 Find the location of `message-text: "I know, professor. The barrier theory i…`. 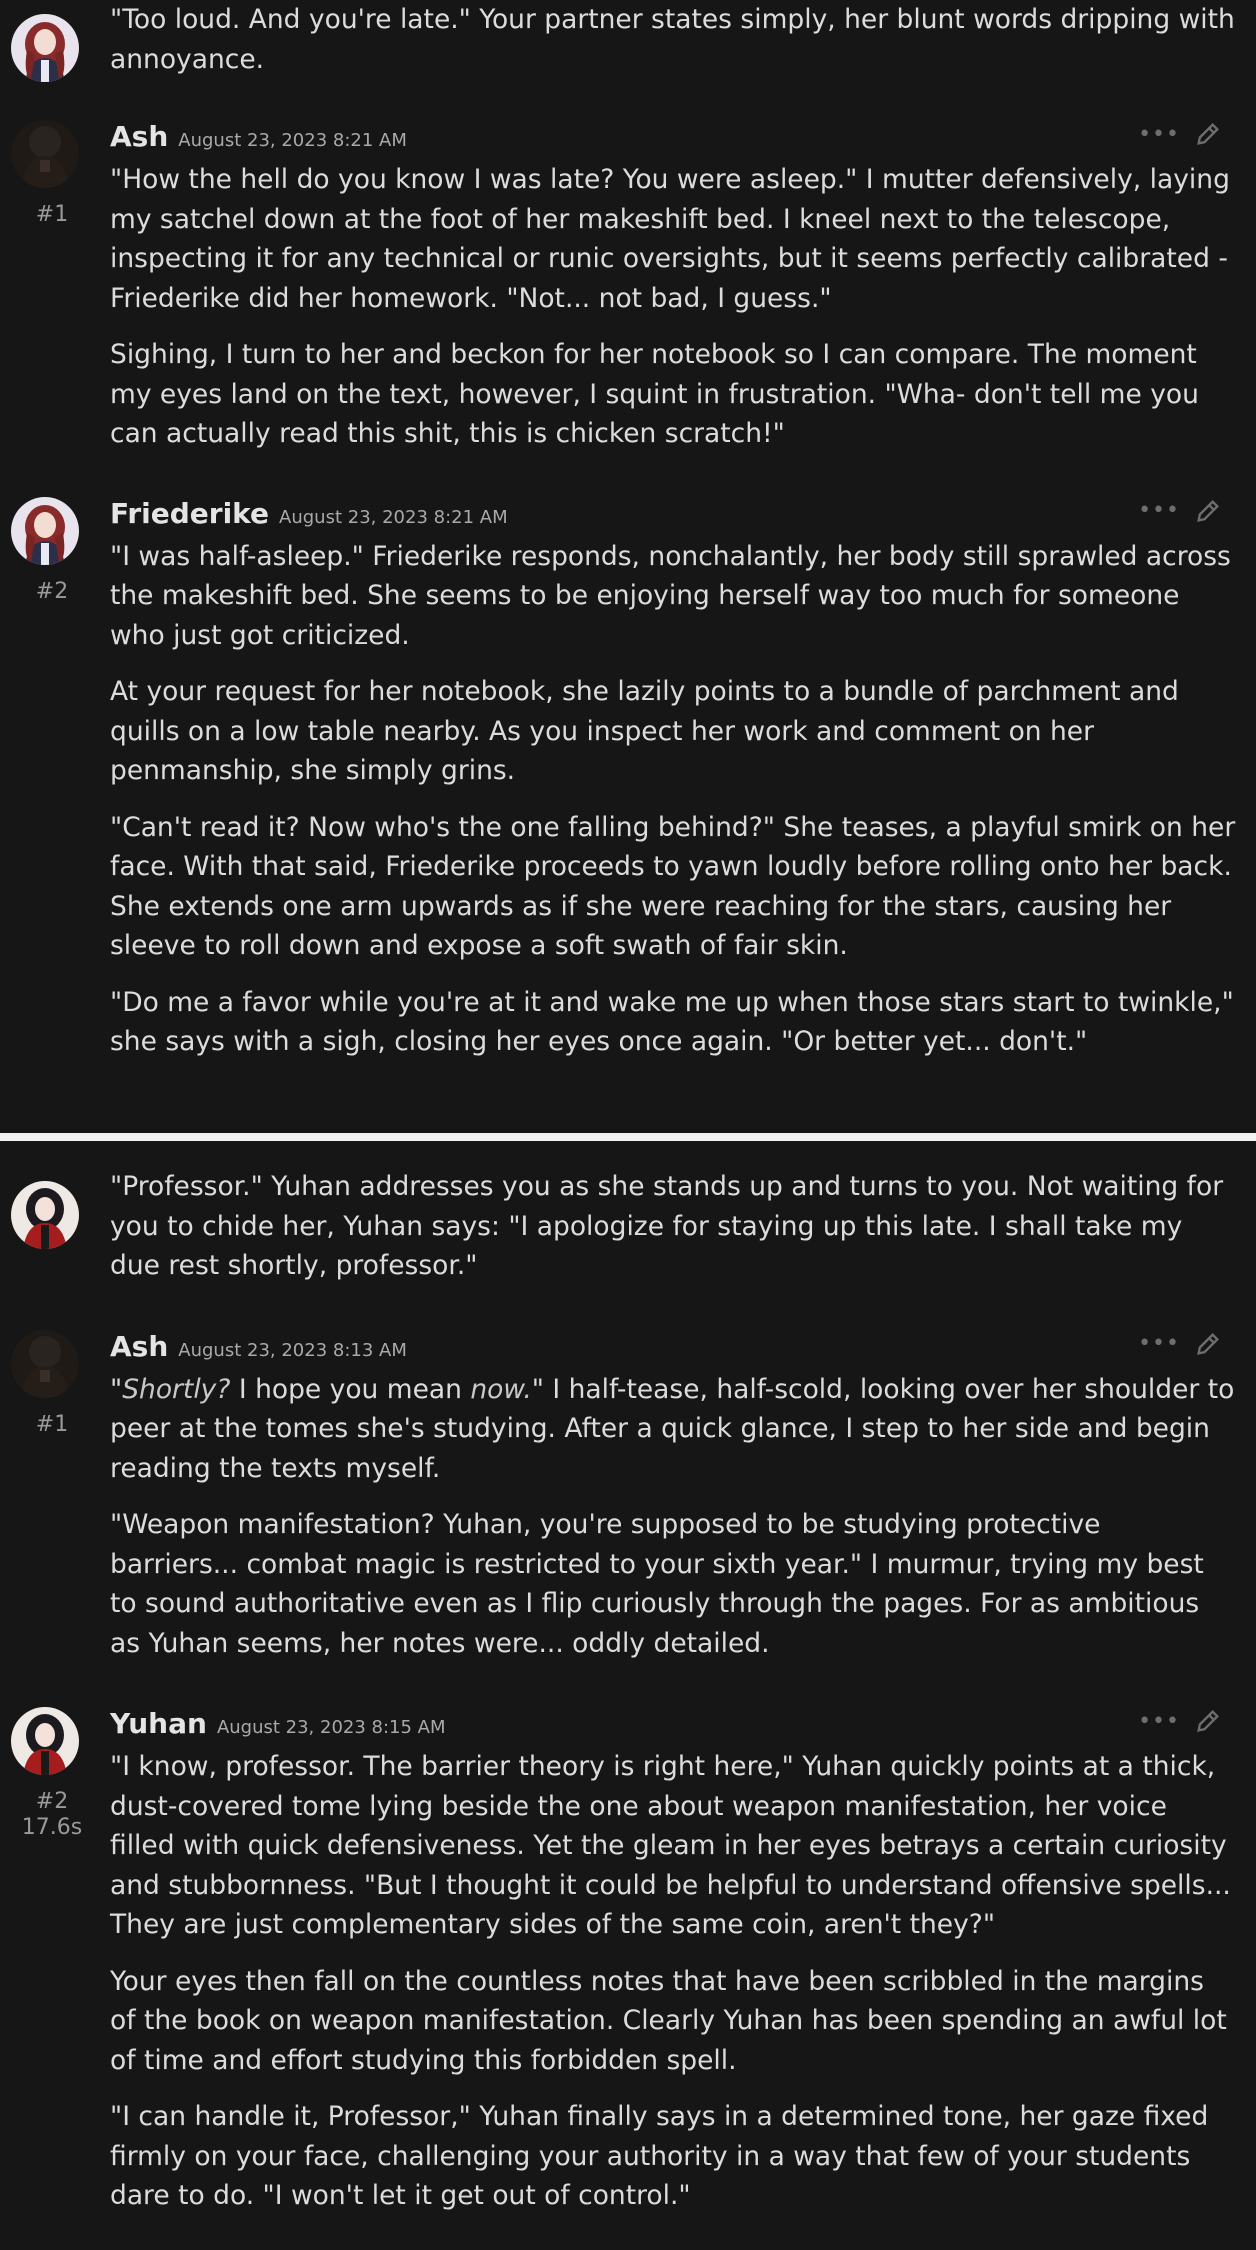

message-text: "I know, professor. The barrier theory i… is located at coordinates (670, 1845).